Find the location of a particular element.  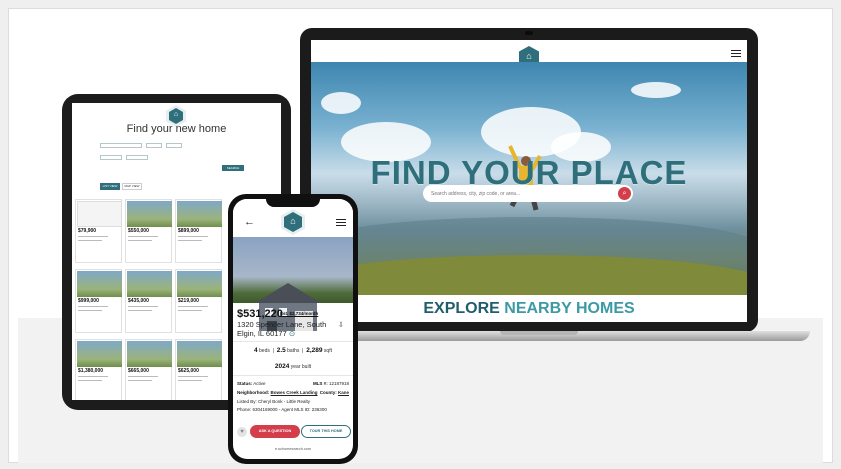

laptop-header: ⌂ is located at coordinates (529, 55).